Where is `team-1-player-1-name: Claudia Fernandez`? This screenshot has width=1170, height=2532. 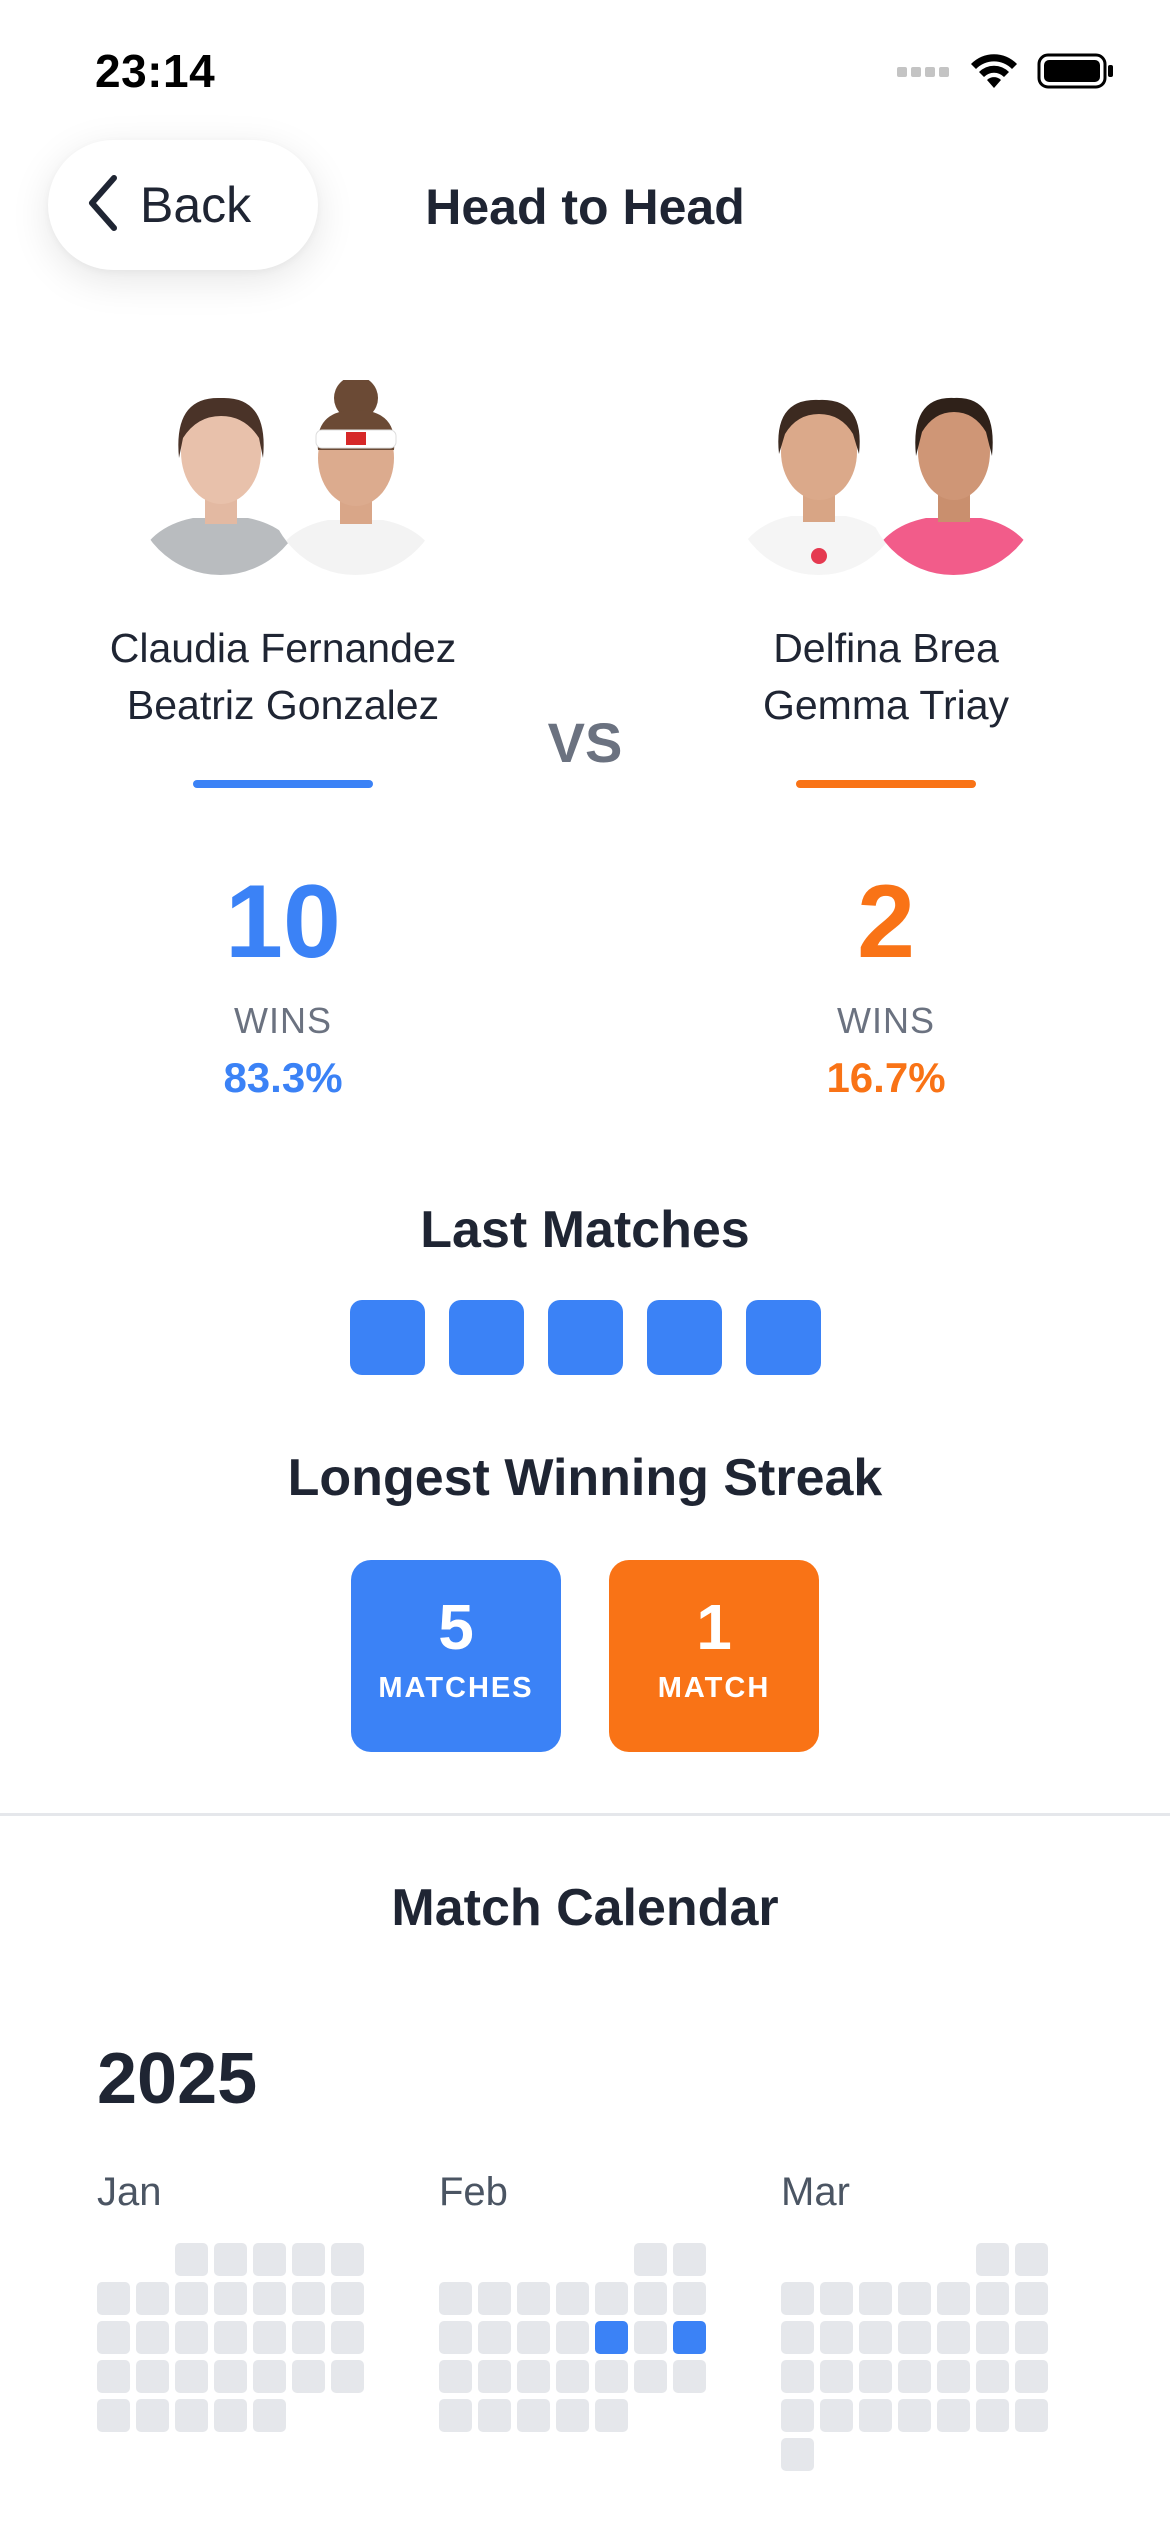 team-1-player-1-name: Claudia Fernandez is located at coordinates (283, 648).